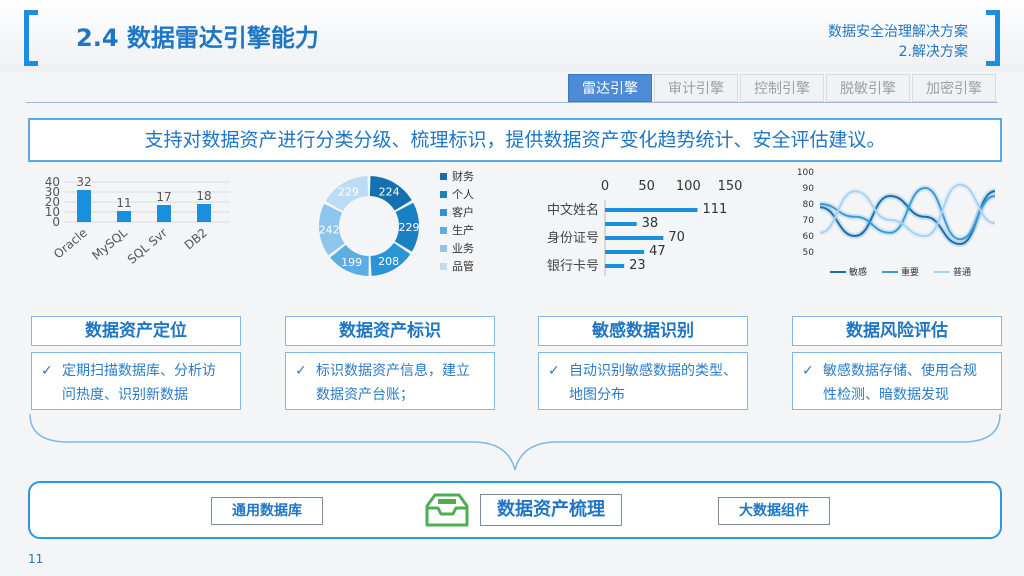  I want to click on data-label: 38, so click(650, 223).